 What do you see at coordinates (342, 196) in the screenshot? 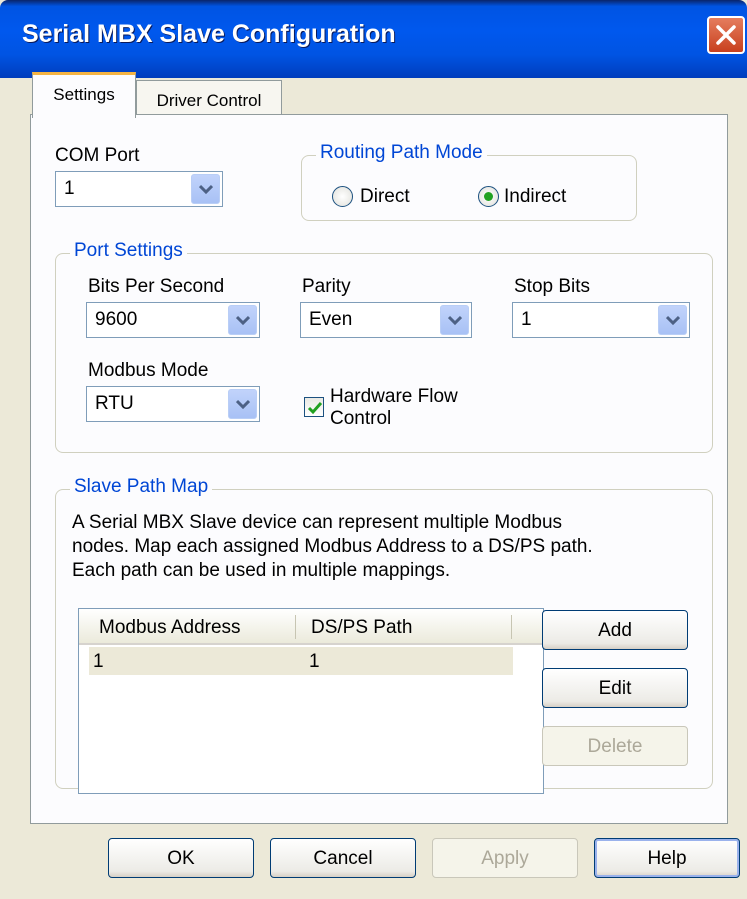
I see `direct-radio` at bounding box center [342, 196].